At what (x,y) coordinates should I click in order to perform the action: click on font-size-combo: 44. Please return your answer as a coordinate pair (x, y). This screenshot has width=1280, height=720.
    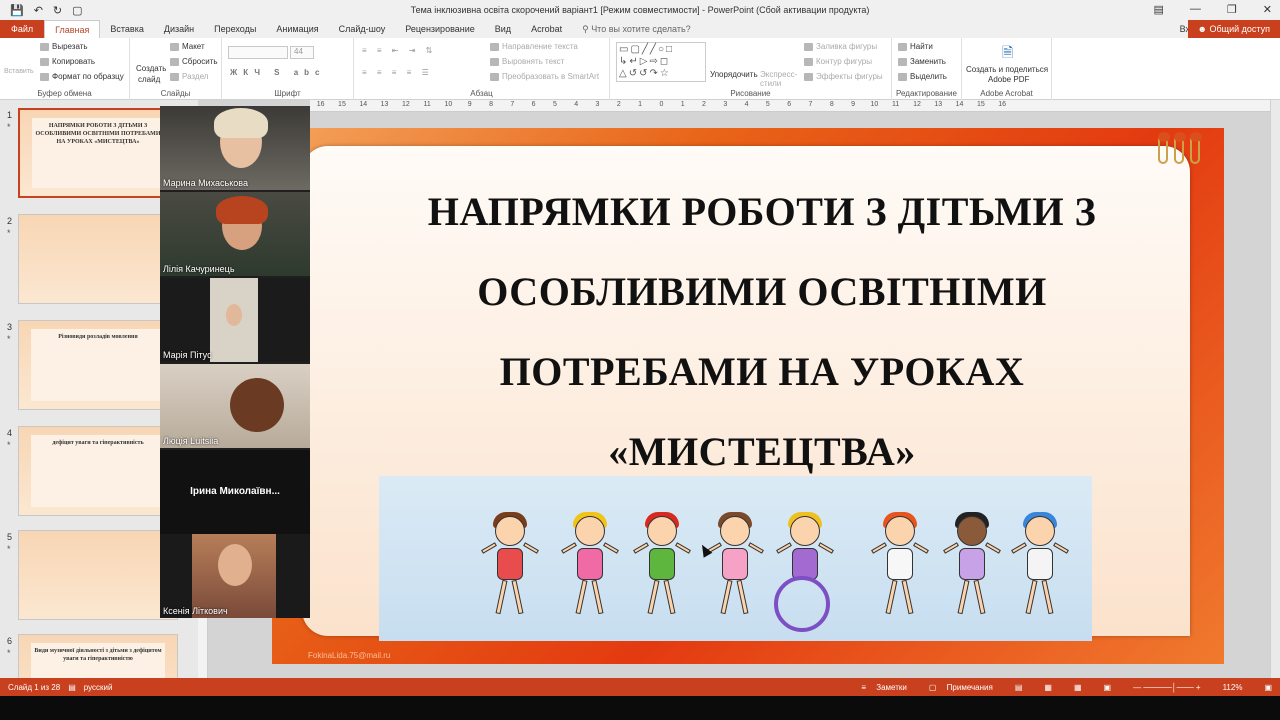
    Looking at the image, I should click on (302, 52).